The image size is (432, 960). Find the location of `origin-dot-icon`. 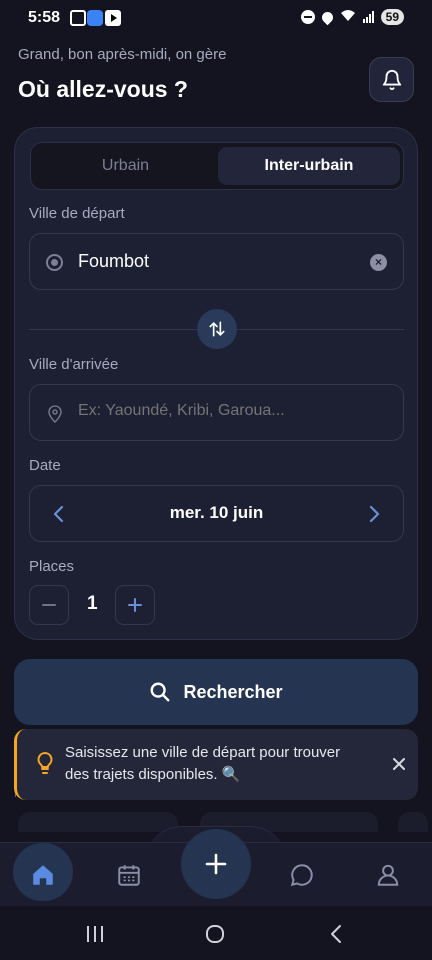

origin-dot-icon is located at coordinates (54, 262).